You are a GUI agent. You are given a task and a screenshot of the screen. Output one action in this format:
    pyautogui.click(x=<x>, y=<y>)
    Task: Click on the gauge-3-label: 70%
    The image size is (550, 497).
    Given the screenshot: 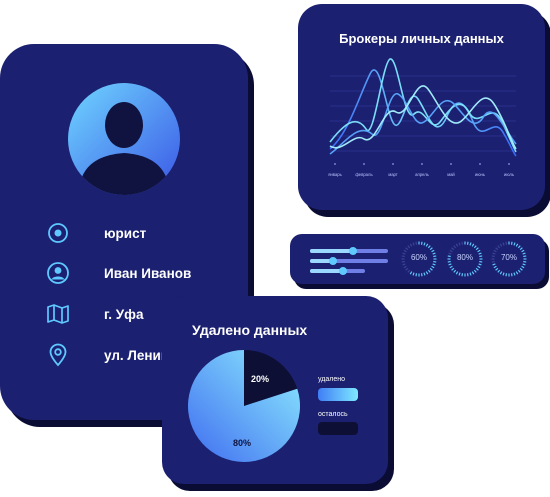 What is the action you would take?
    pyautogui.click(x=508, y=257)
    